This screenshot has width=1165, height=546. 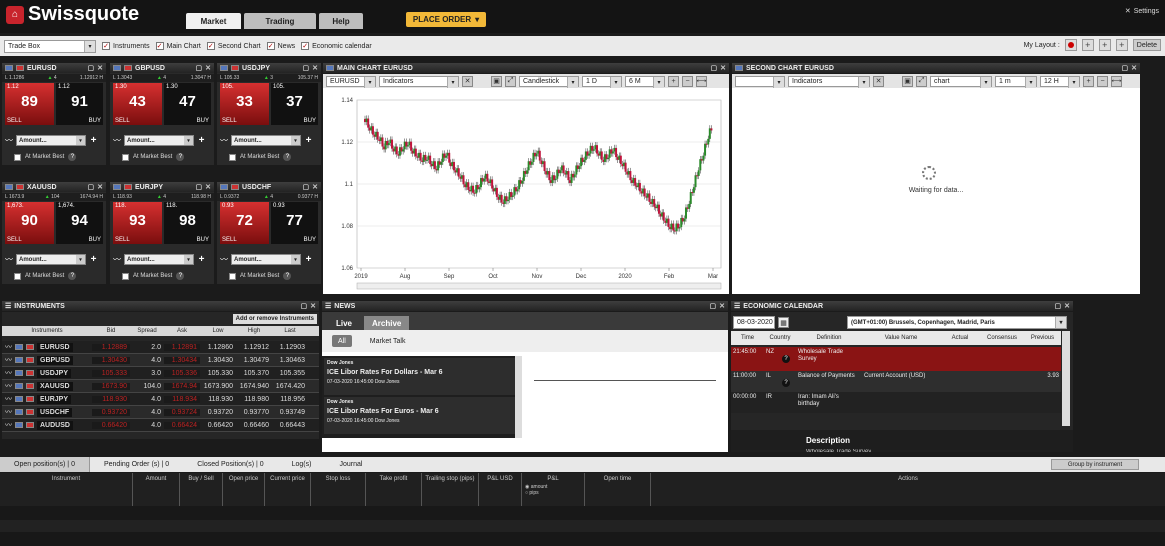 I want to click on sell-button: 118. 93 SELL, so click(x=137, y=223).